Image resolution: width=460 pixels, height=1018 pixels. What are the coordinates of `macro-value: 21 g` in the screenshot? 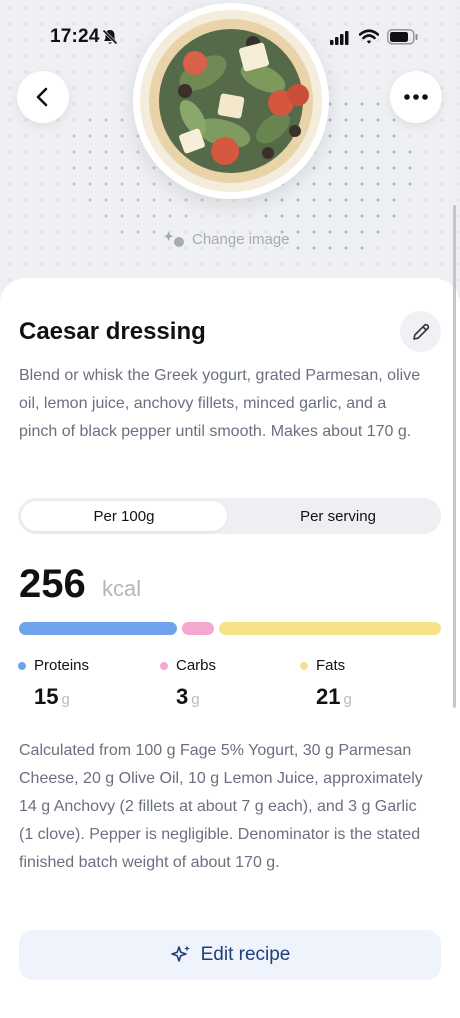 It's located at (334, 696).